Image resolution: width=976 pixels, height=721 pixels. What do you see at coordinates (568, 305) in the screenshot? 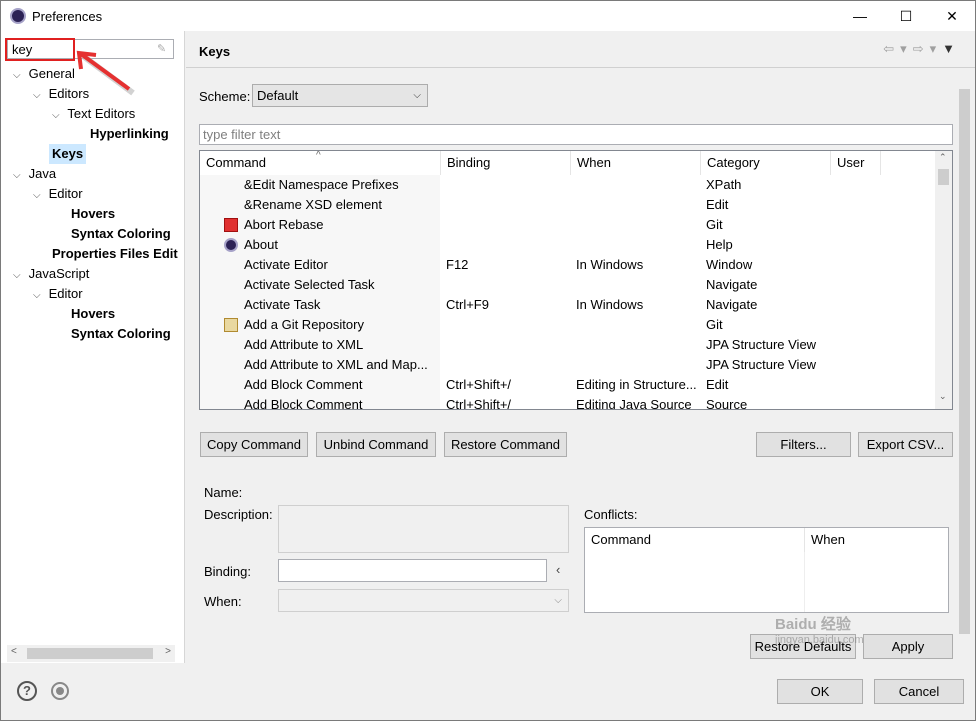
I see `table-row: Activate Task Ctrl+F9 In Windows Navigate` at bounding box center [568, 305].